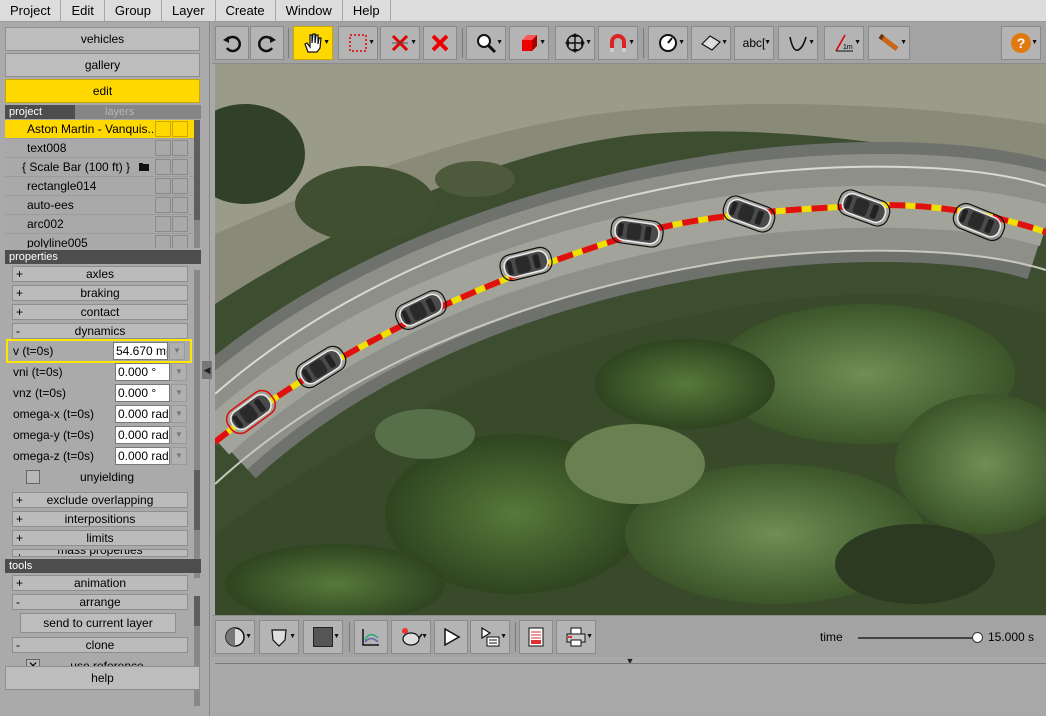  What do you see at coordinates (98, 623) in the screenshot?
I see `send-to-current-layer-button: send to current layer` at bounding box center [98, 623].